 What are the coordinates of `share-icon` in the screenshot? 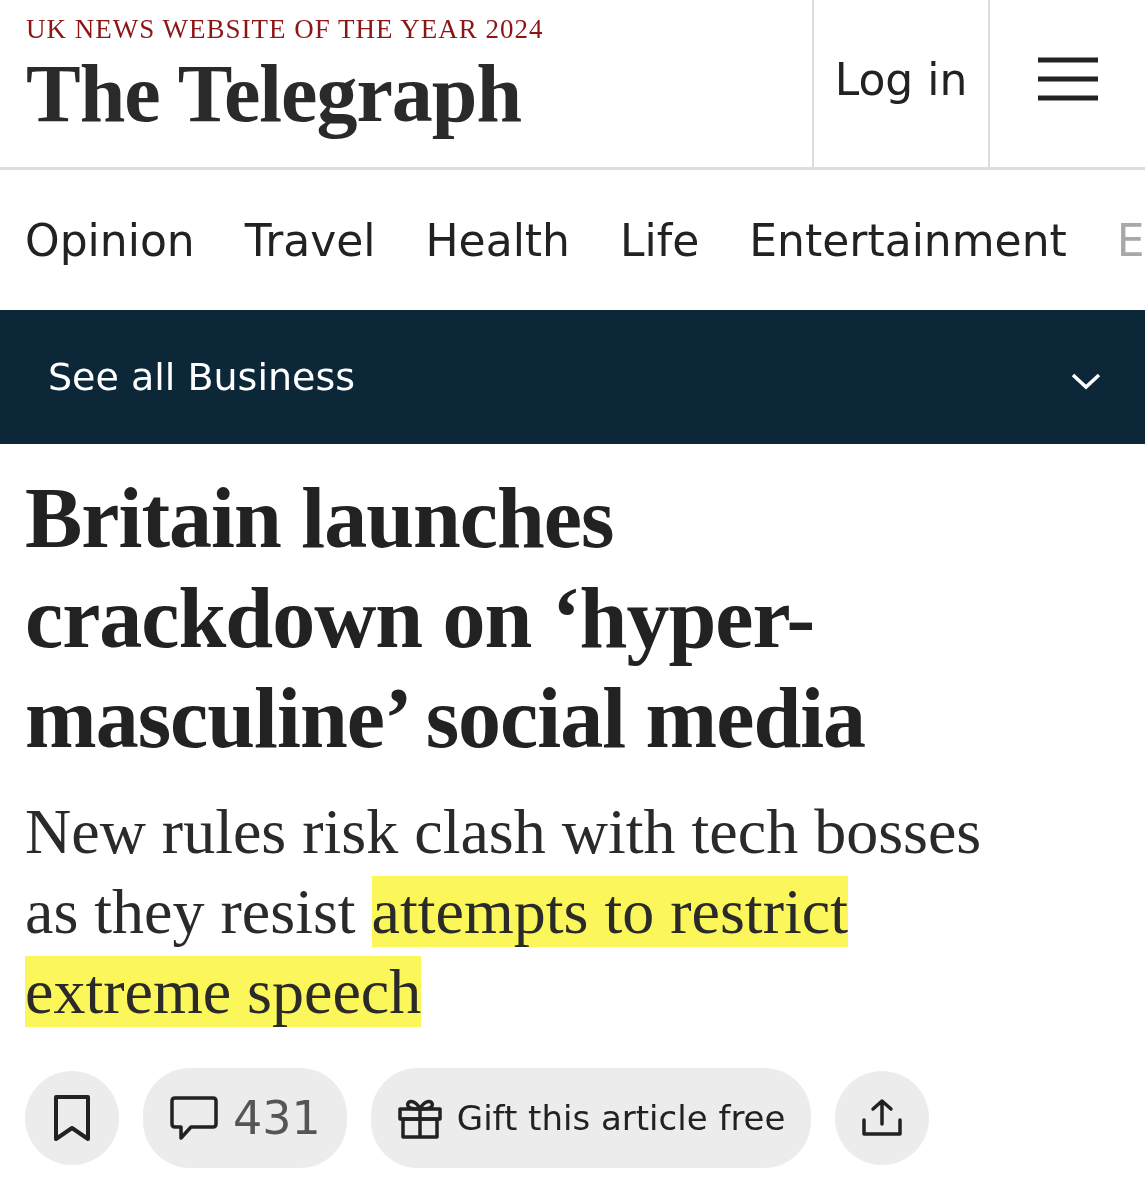 It's located at (882, 1118).